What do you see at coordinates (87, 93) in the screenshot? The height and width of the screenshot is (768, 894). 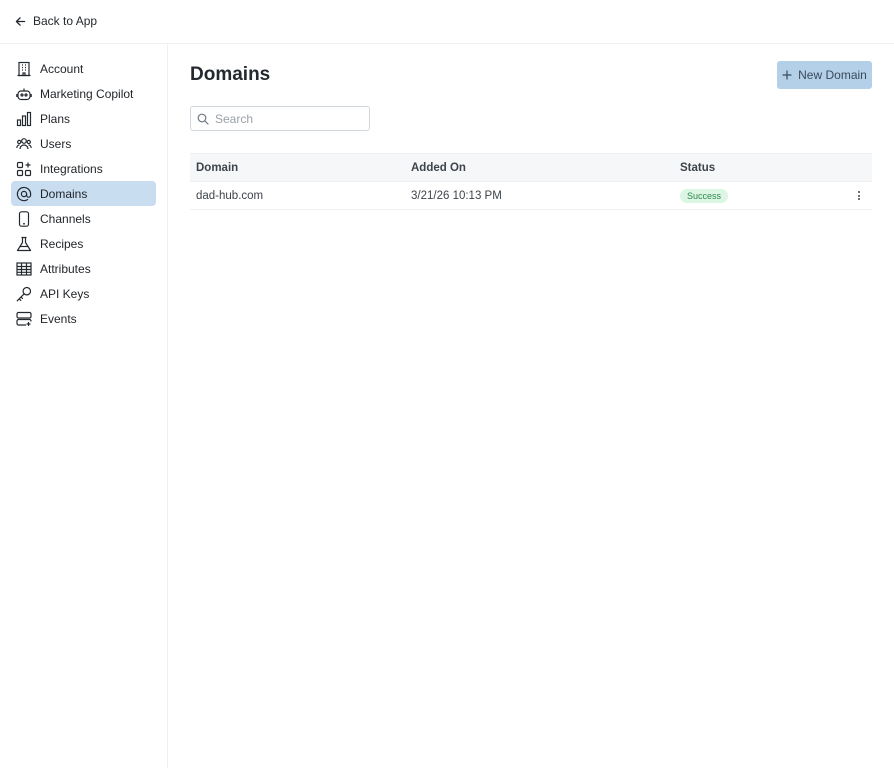 I see `sidebar-item-label: Marketing Copilot` at bounding box center [87, 93].